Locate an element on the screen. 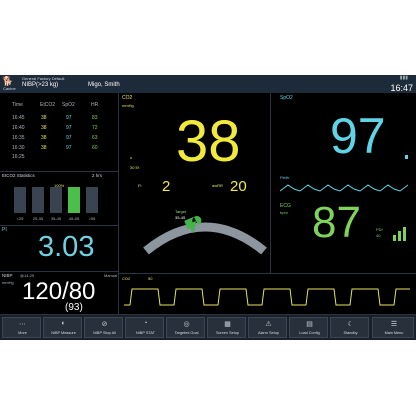  histogram-bin-label: >55 is located at coordinates (93, 218).